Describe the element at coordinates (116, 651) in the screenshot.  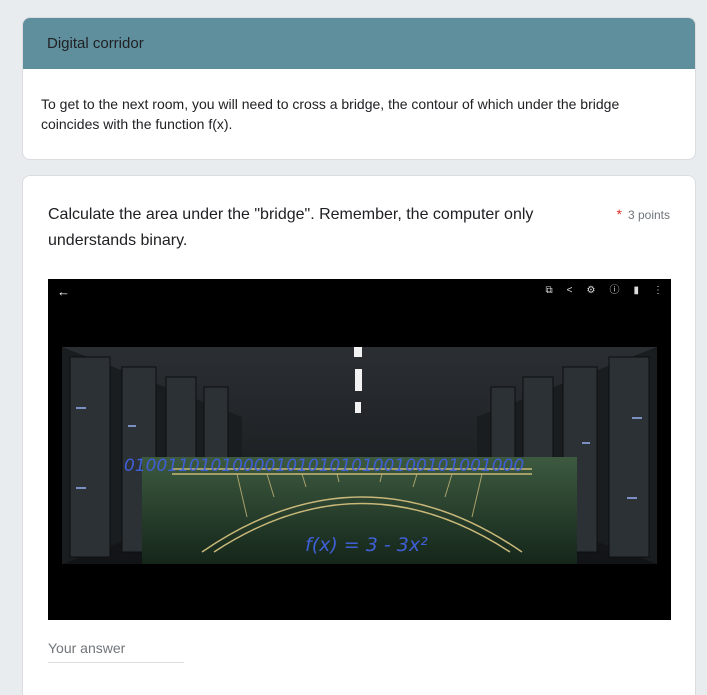
I see `answer-input: Your answer` at that location.